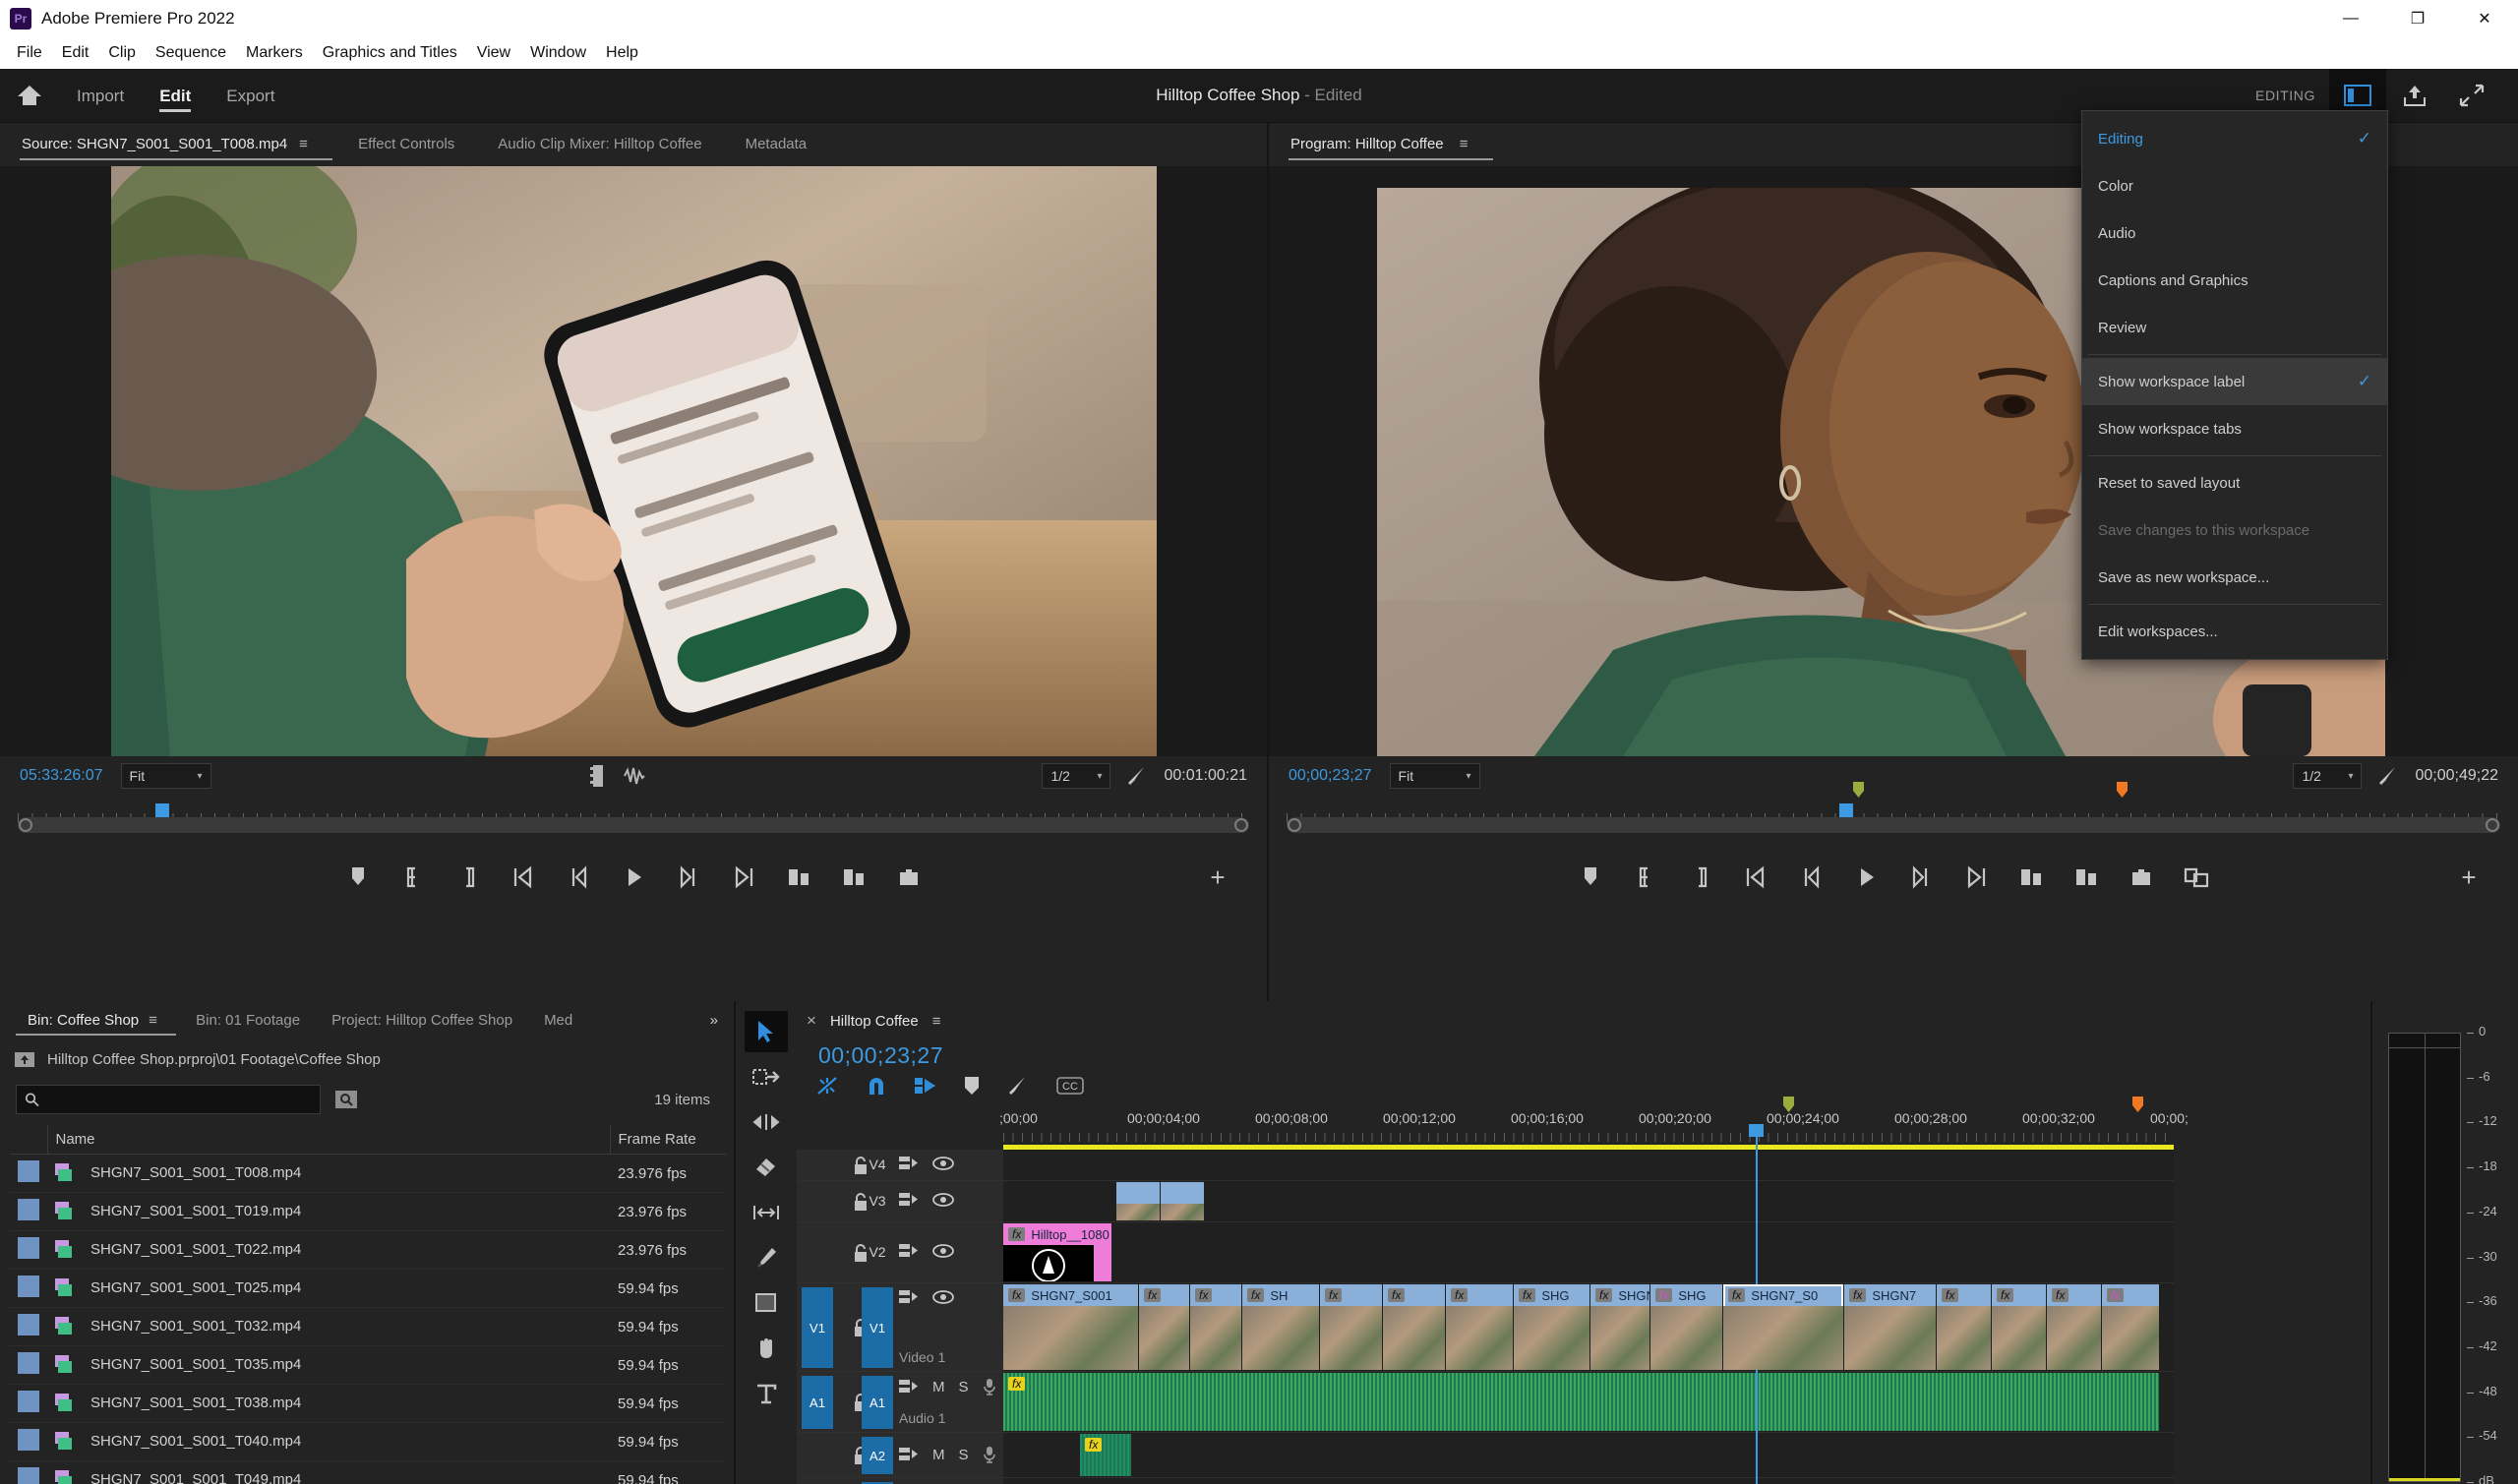  Describe the element at coordinates (1865, 877) in the screenshot. I see `program-play-button` at that location.